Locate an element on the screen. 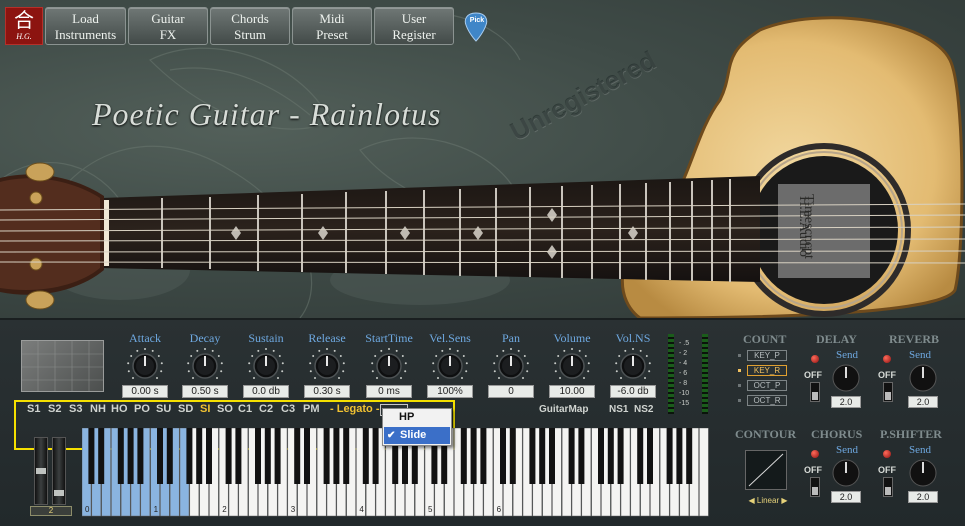 Image resolution: width=965 pixels, height=526 pixels. contour-mode-selector: ◀ Linear ▶ is located at coordinates (768, 500).